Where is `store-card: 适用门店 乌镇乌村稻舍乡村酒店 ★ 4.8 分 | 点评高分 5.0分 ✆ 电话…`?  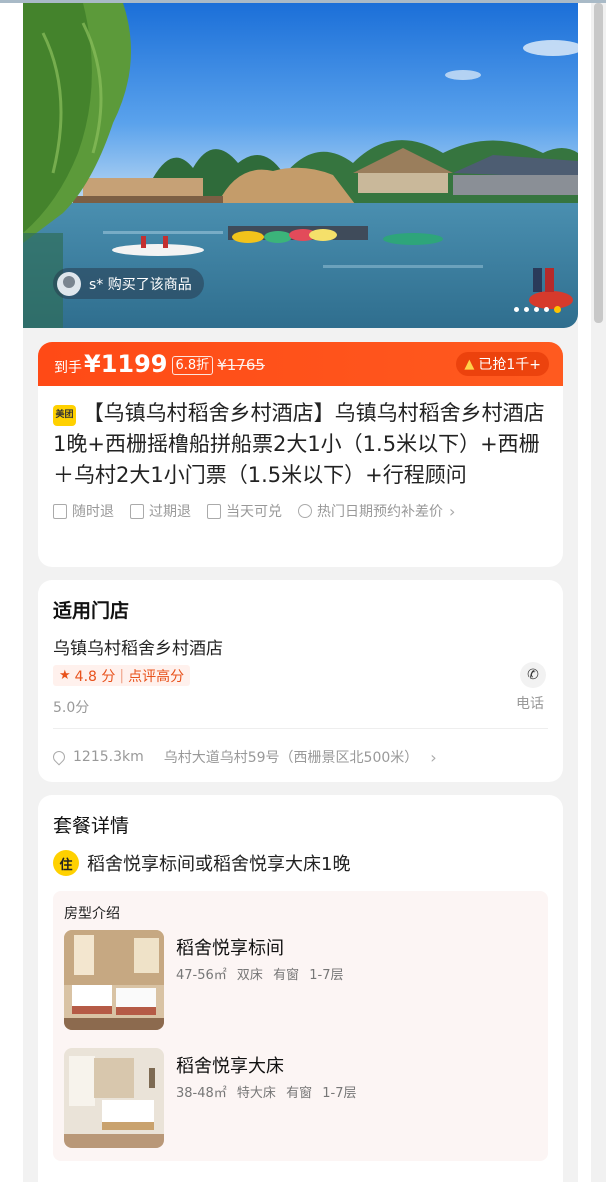
store-card: 适用门店 乌镇乌村稻舍乡村酒店 ★ 4.8 分 | 点评高分 5.0分 ✆ 电话… is located at coordinates (300, 681).